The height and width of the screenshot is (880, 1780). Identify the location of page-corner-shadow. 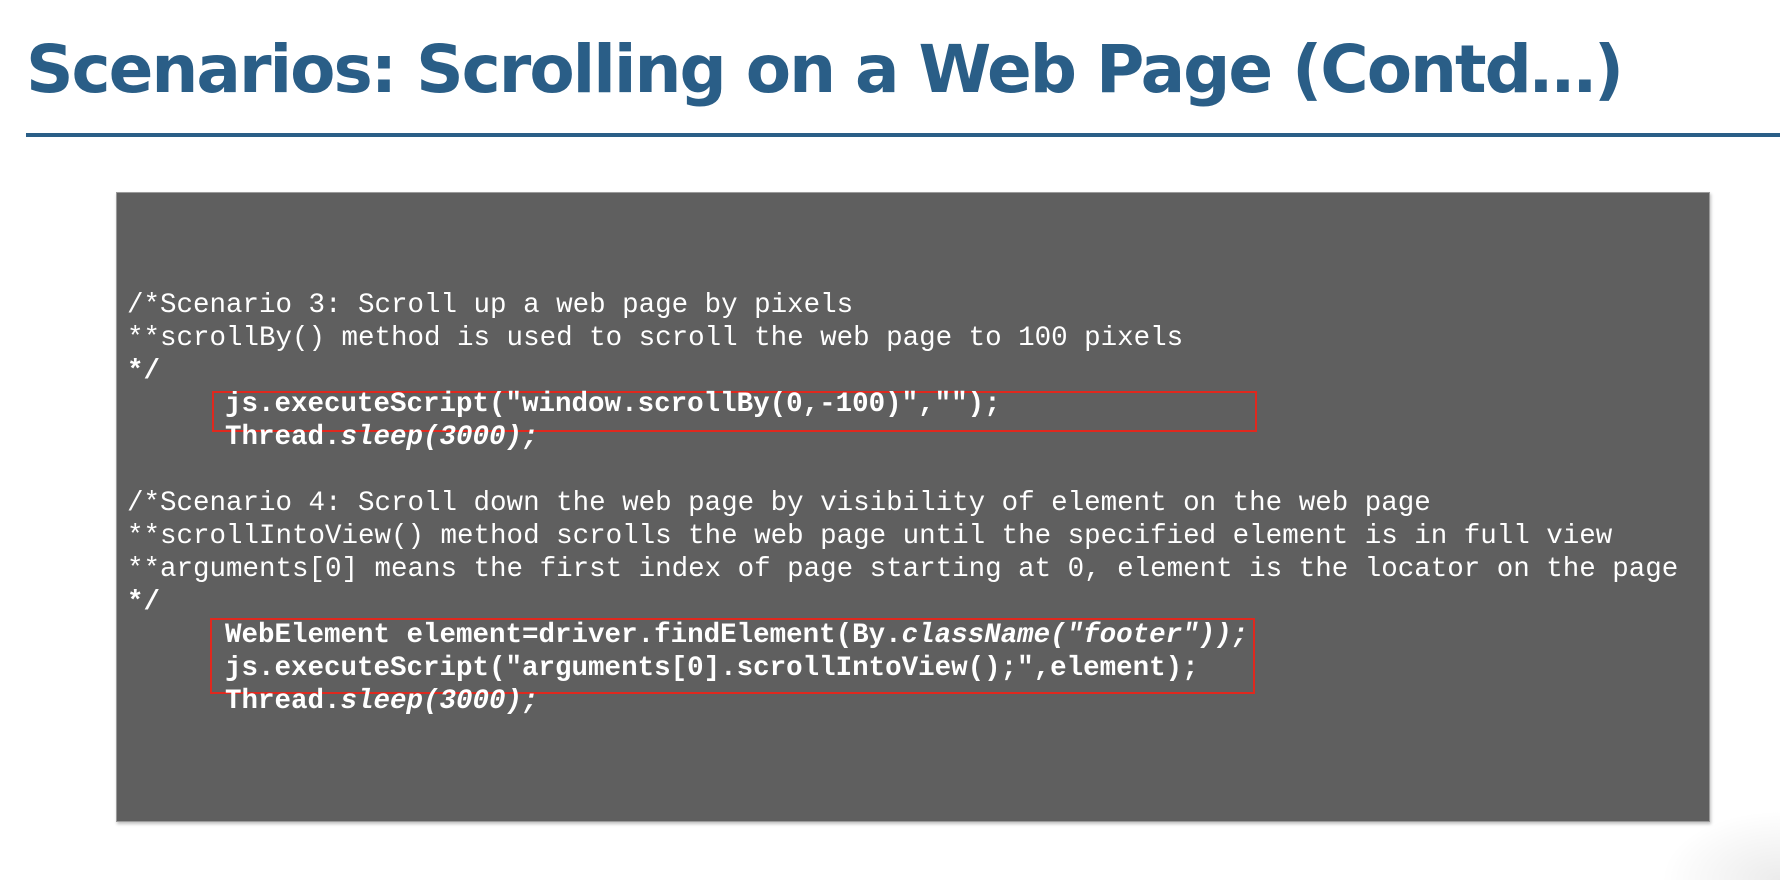
(1720, 845).